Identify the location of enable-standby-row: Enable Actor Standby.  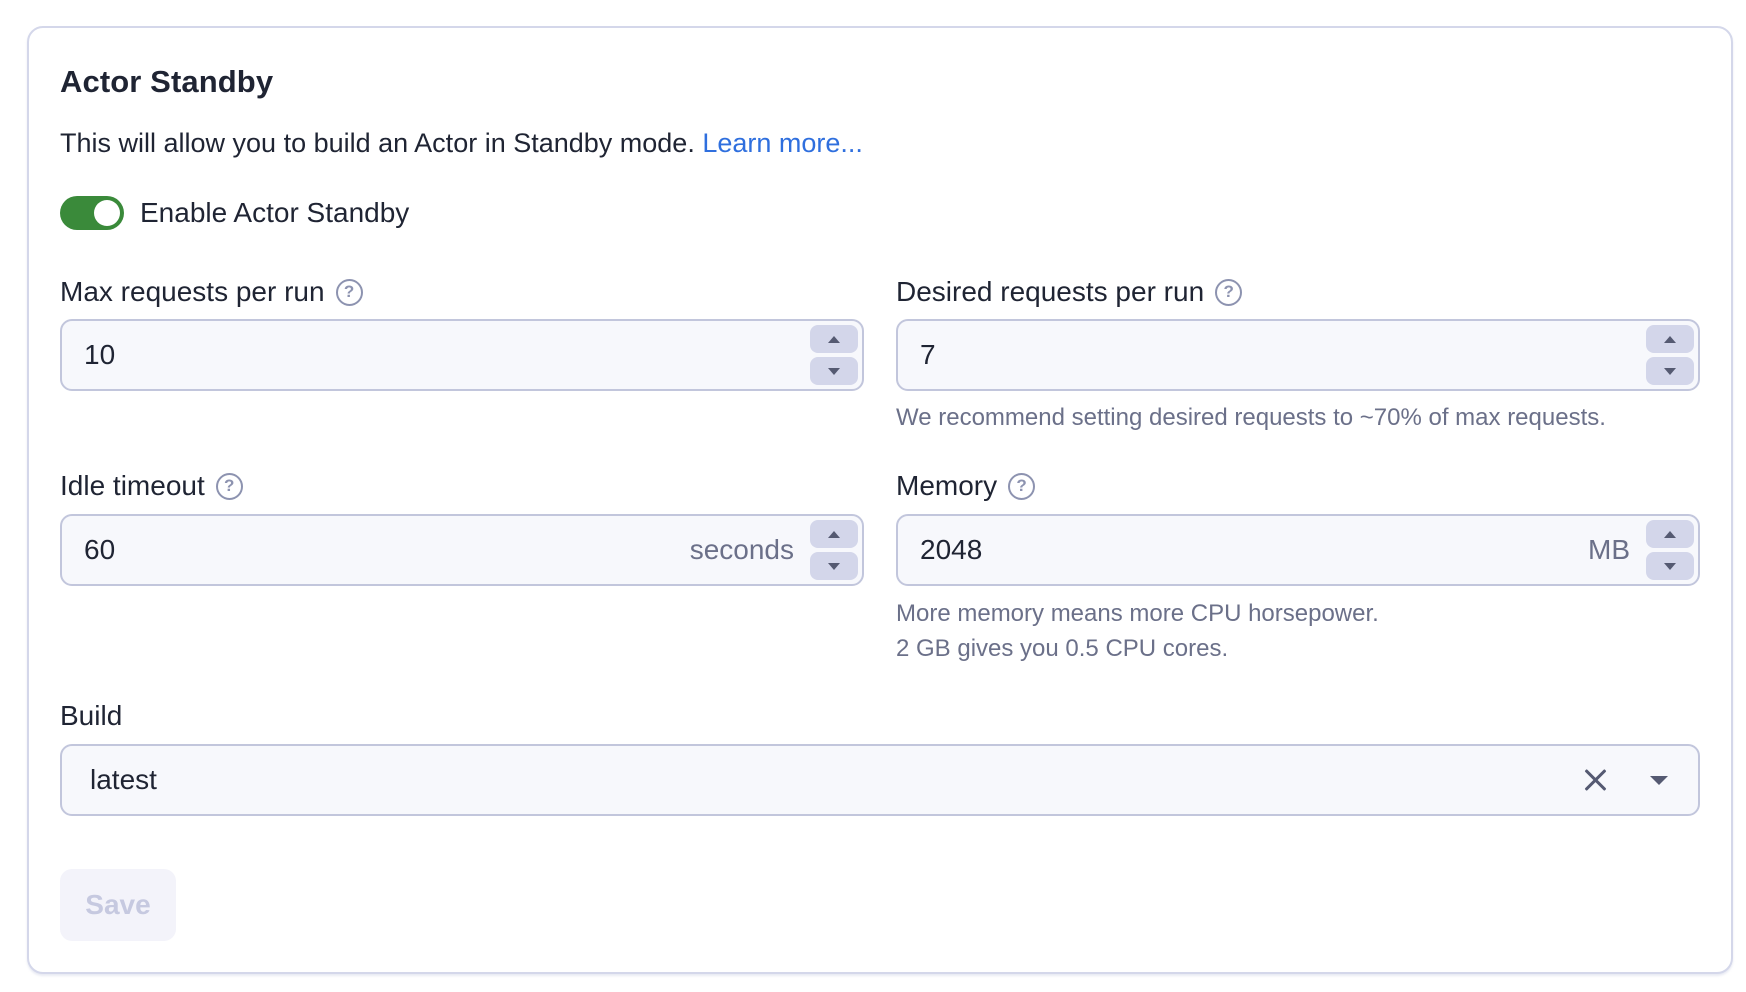
(234, 213).